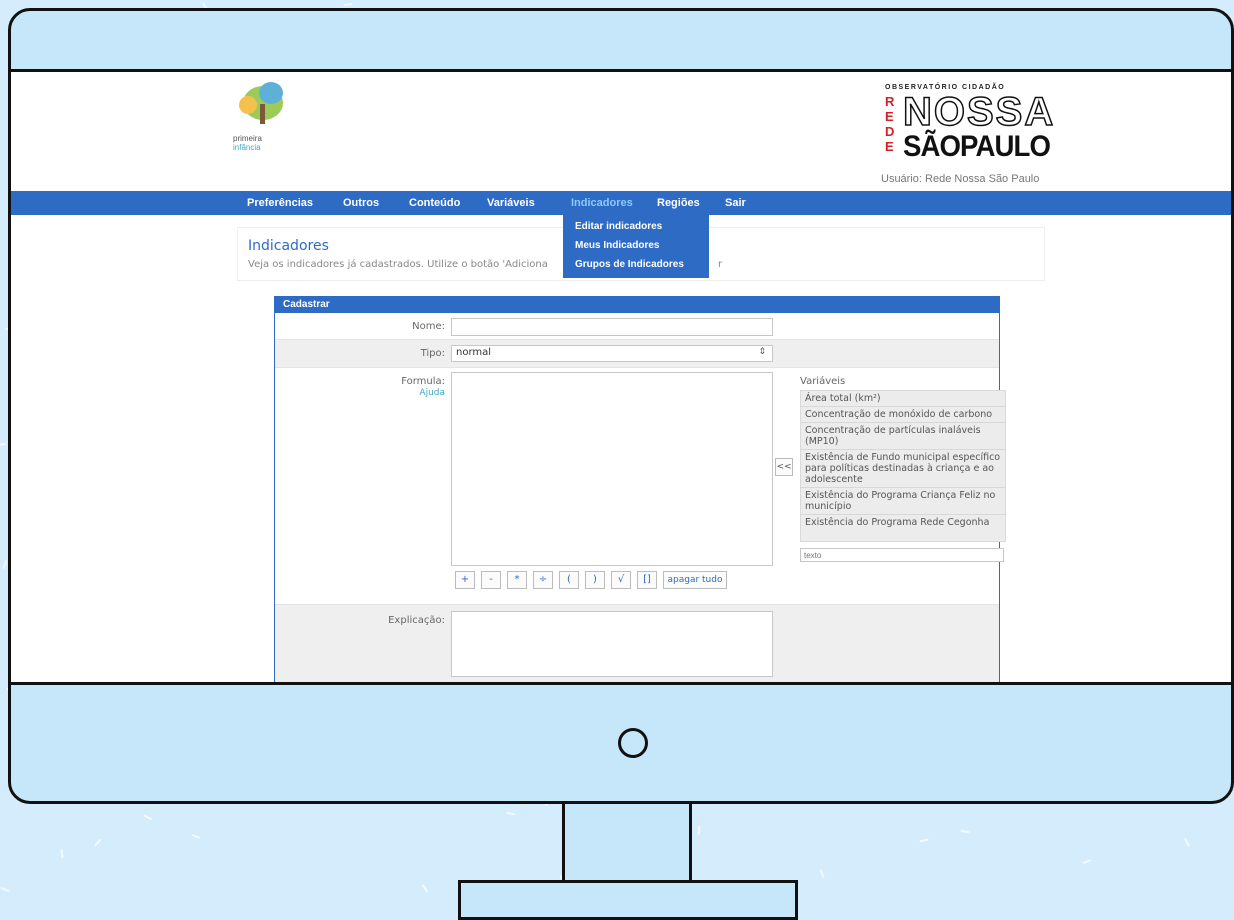 This screenshot has height=920, width=1234. I want to click on tipo-selected-value: normal, so click(474, 352).